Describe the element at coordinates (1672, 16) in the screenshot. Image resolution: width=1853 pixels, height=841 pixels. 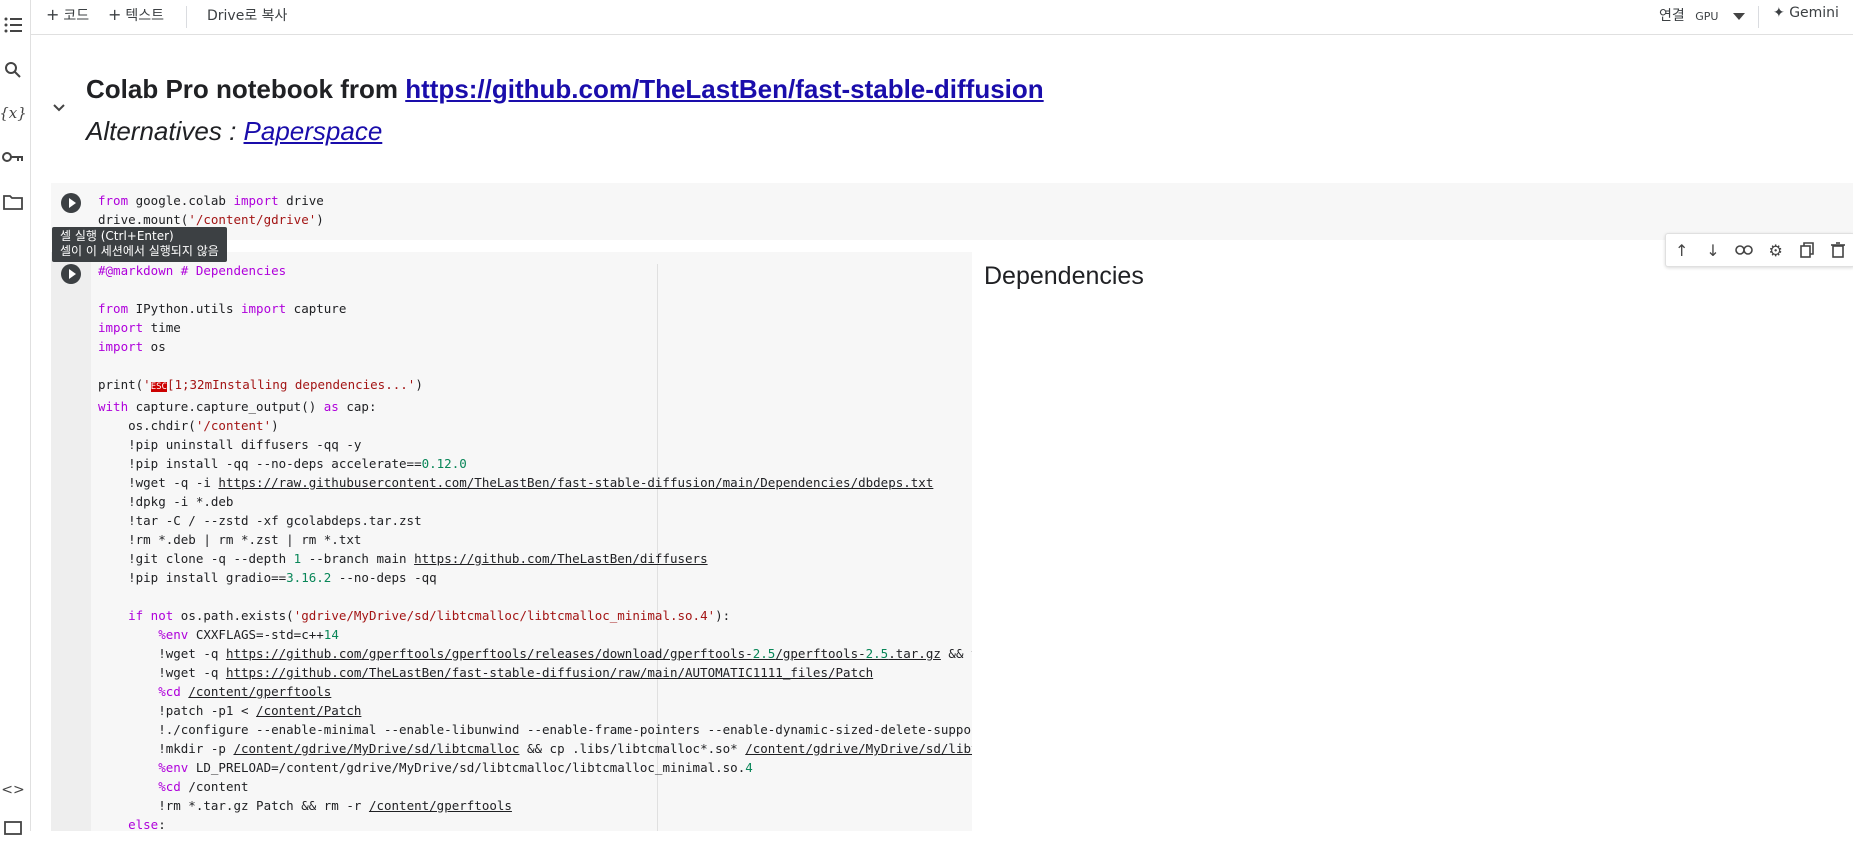
I see `connect-label: 연결` at that location.